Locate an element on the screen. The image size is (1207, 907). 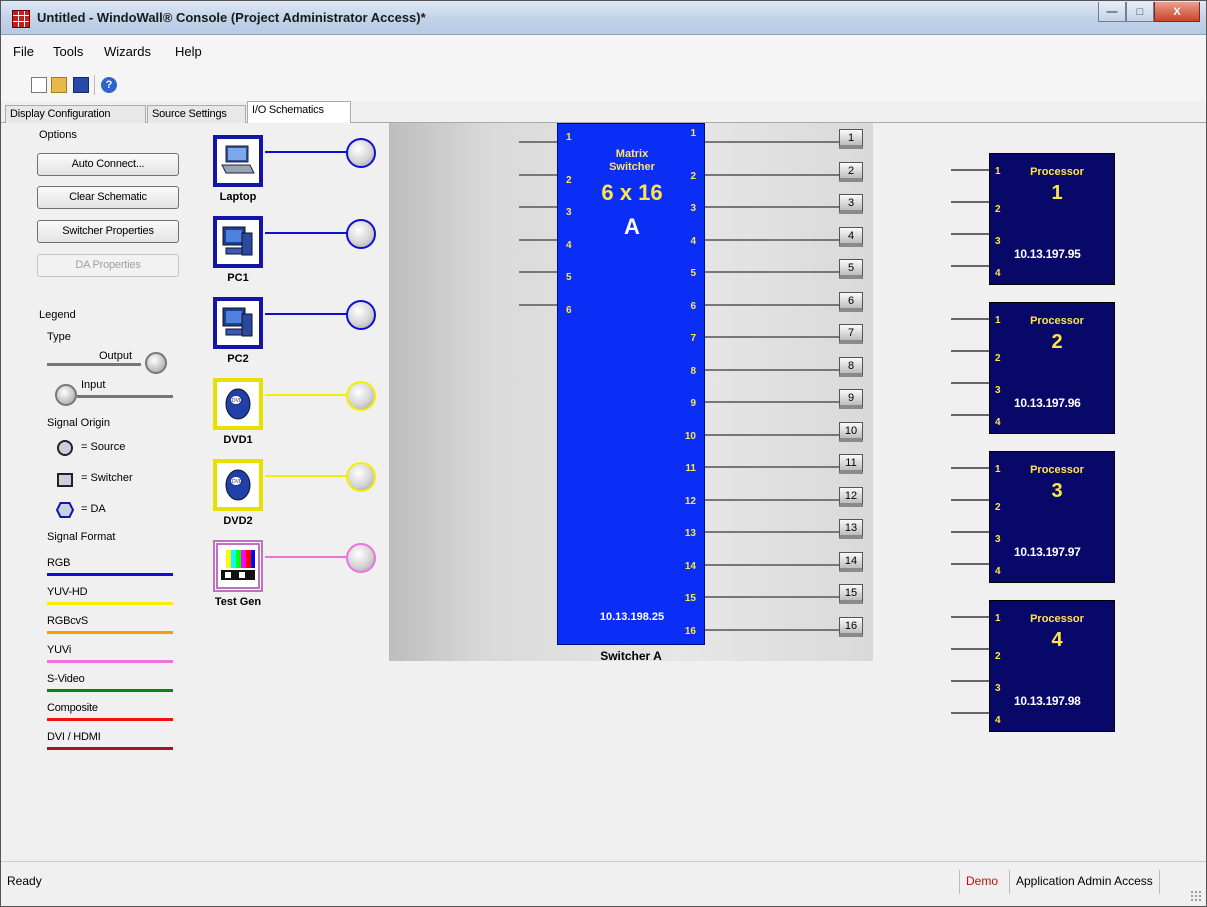
output-connector-button: 15 is located at coordinates (851, 594).